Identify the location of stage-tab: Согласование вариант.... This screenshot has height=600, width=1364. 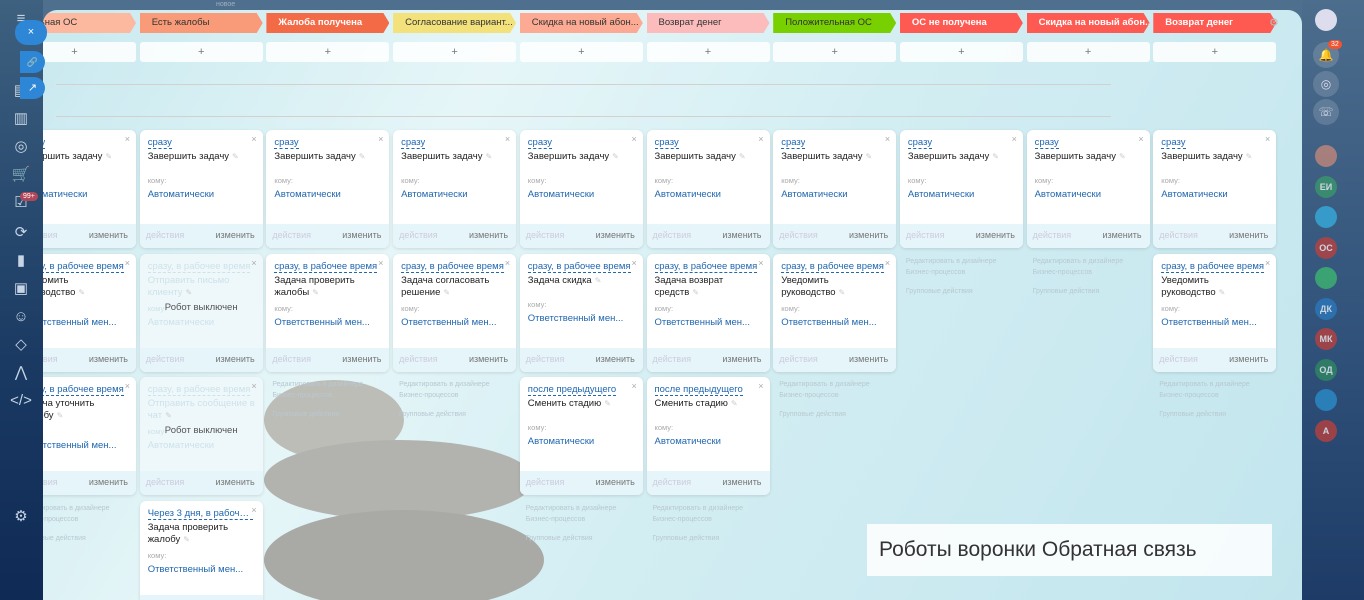
(454, 23).